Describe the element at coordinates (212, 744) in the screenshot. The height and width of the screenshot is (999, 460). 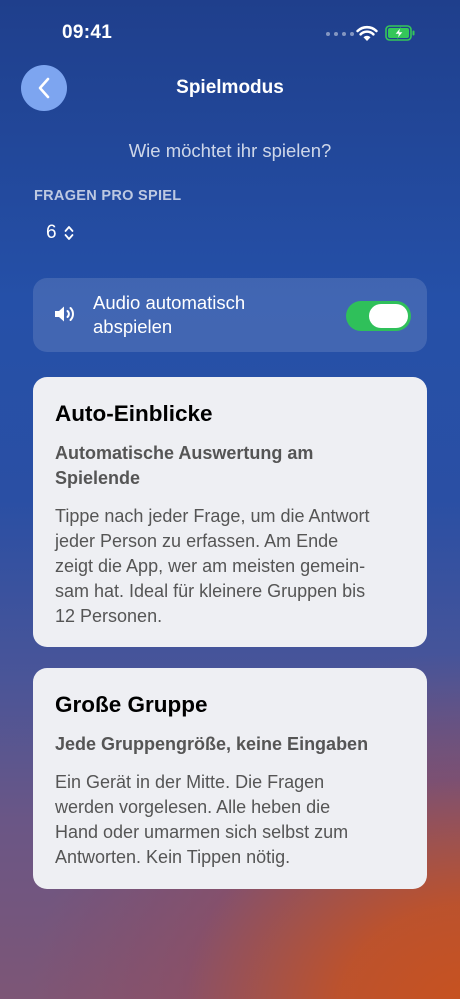
I see `mode-subtitle: Jede Gruppengröße, keine Eingaben` at that location.